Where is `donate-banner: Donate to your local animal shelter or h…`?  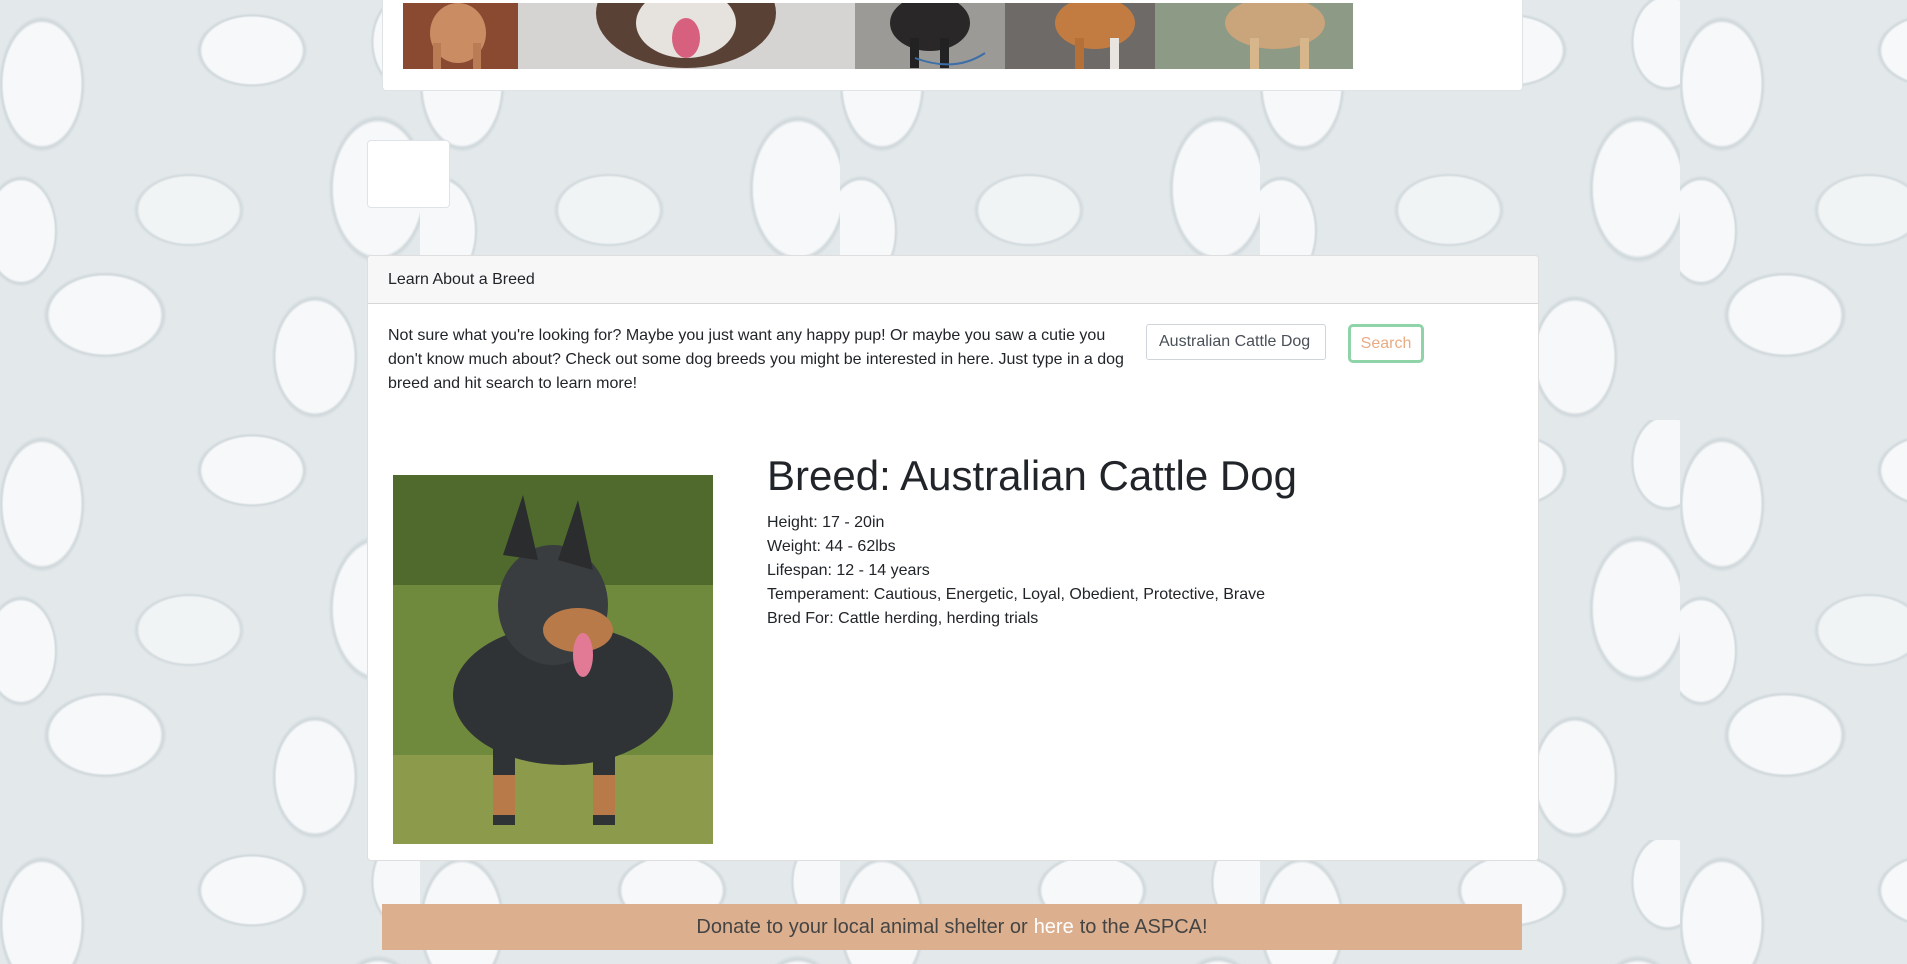 donate-banner: Donate to your local animal shelter or h… is located at coordinates (952, 927).